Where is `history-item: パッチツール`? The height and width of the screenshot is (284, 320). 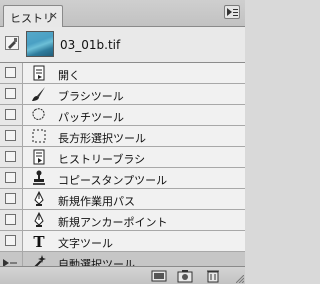
history-item: パッチツール is located at coordinates (122, 115).